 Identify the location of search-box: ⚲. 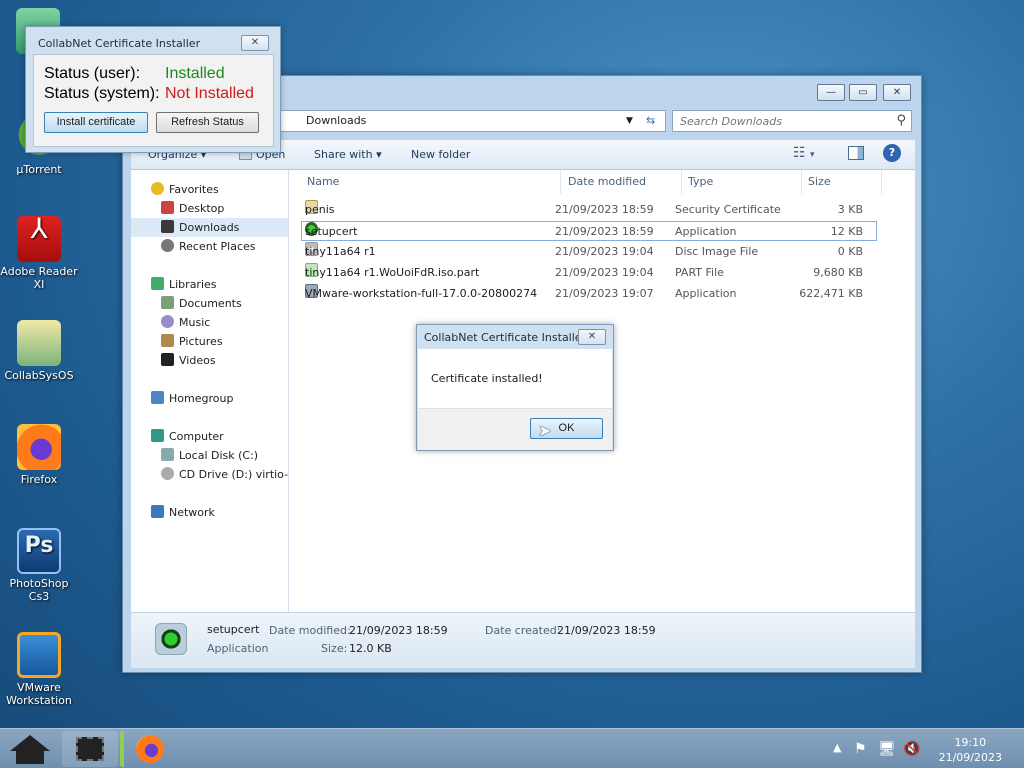
(792, 121).